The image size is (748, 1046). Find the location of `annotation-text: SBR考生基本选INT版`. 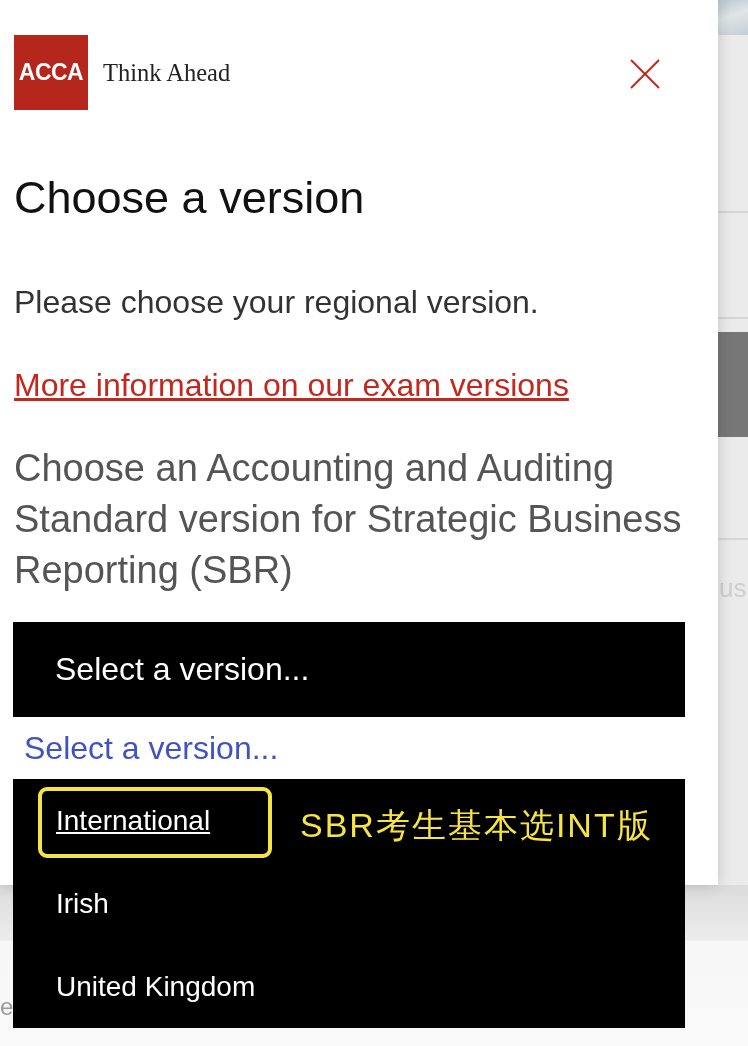

annotation-text: SBR考生基本选INT版 is located at coordinates (476, 825).